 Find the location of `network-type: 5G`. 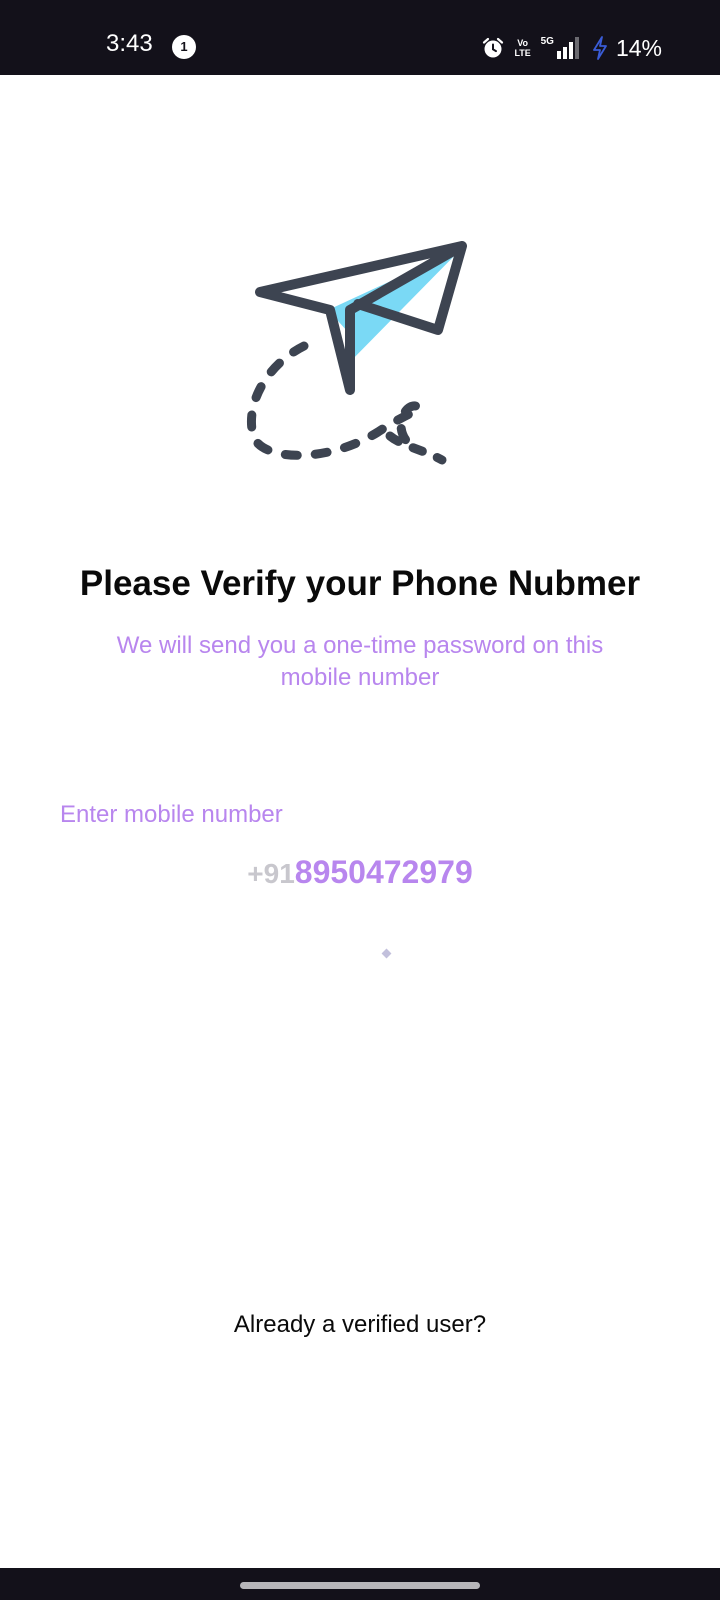

network-type: 5G is located at coordinates (547, 41).